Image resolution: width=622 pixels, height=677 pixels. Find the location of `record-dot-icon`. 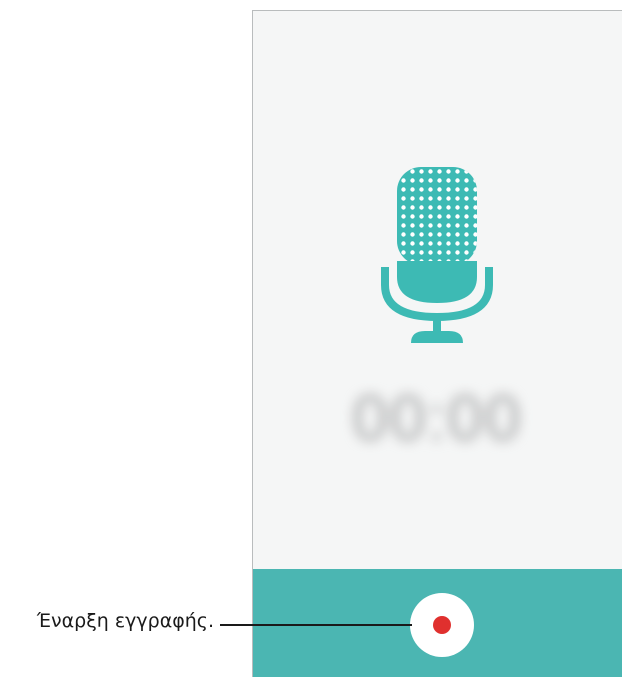

record-dot-icon is located at coordinates (442, 625).